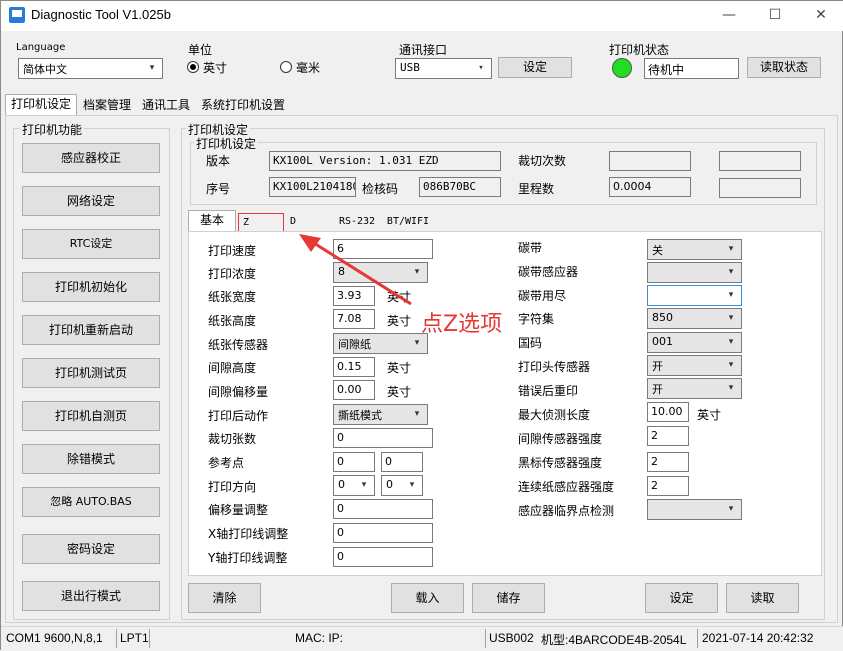 This screenshot has width=843, height=651. Describe the element at coordinates (226, 463) in the screenshot. I see `reference-label: 参考点` at that location.